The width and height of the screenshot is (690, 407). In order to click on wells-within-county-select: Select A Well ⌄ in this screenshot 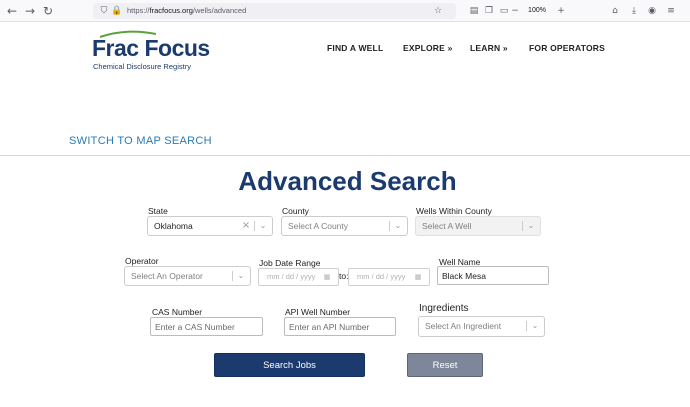, I will do `click(478, 226)`.